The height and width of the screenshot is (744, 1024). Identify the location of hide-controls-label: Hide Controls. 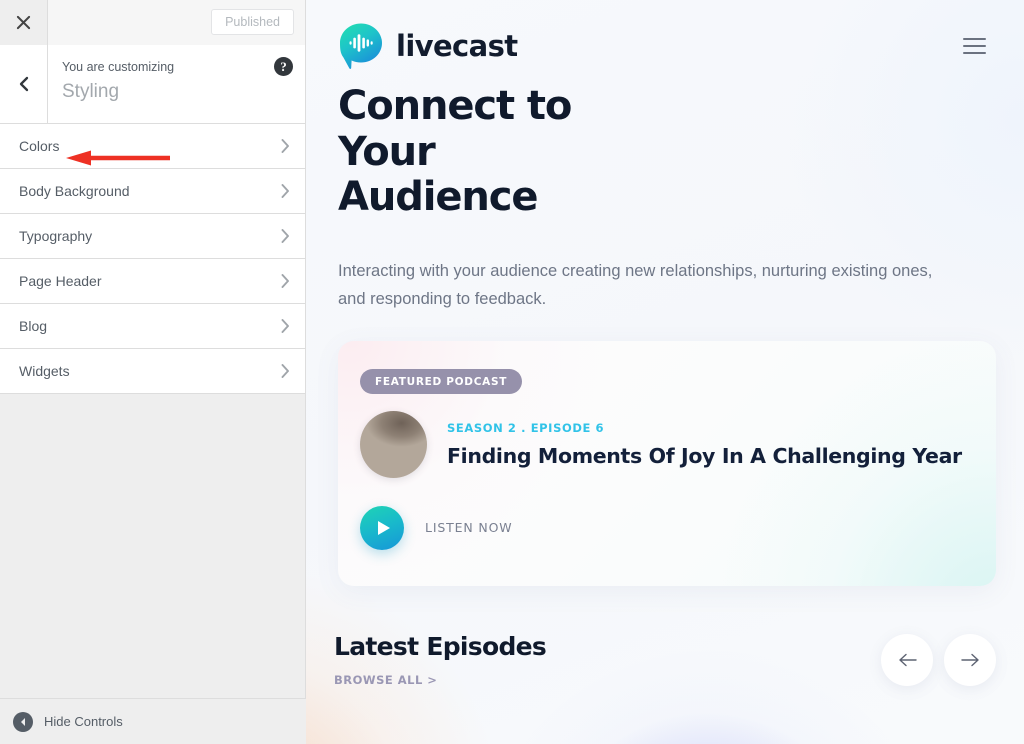
(83, 721).